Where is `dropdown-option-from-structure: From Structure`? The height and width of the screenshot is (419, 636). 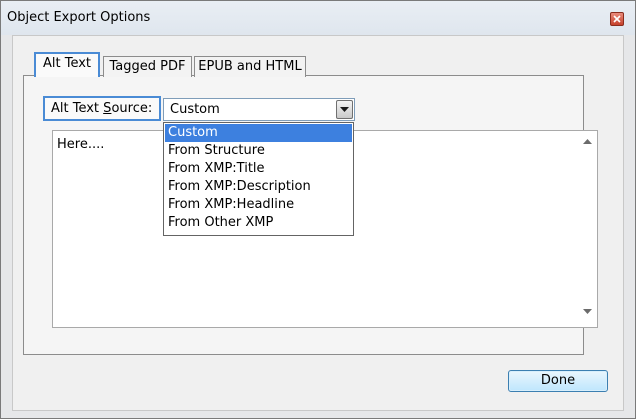 dropdown-option-from-structure: From Structure is located at coordinates (258, 151).